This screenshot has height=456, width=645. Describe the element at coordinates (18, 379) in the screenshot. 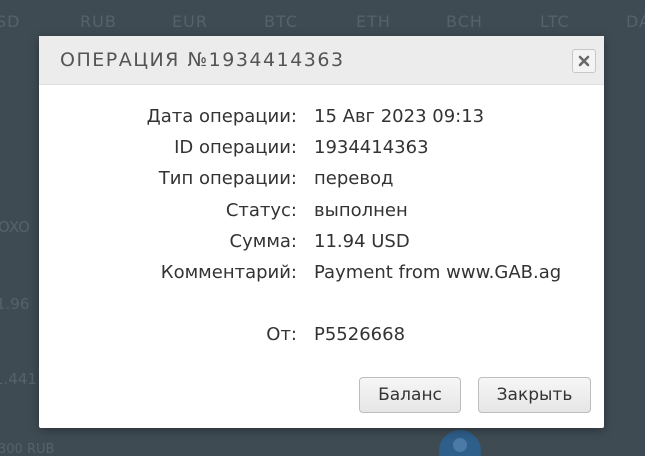

I see `background-amount: 1.441` at that location.